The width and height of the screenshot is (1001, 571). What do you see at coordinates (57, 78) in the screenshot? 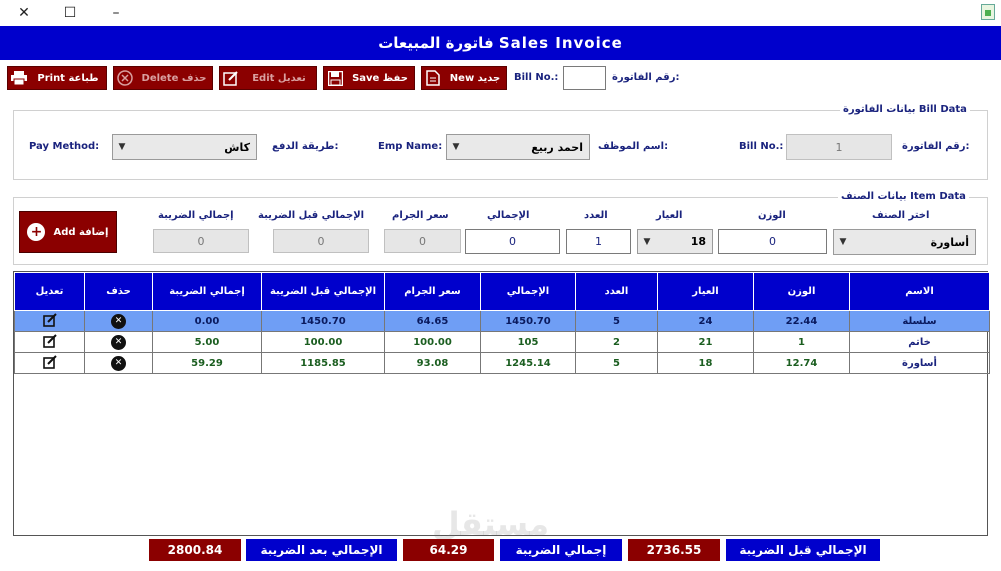
I see `print-button: Print طباعة` at bounding box center [57, 78].